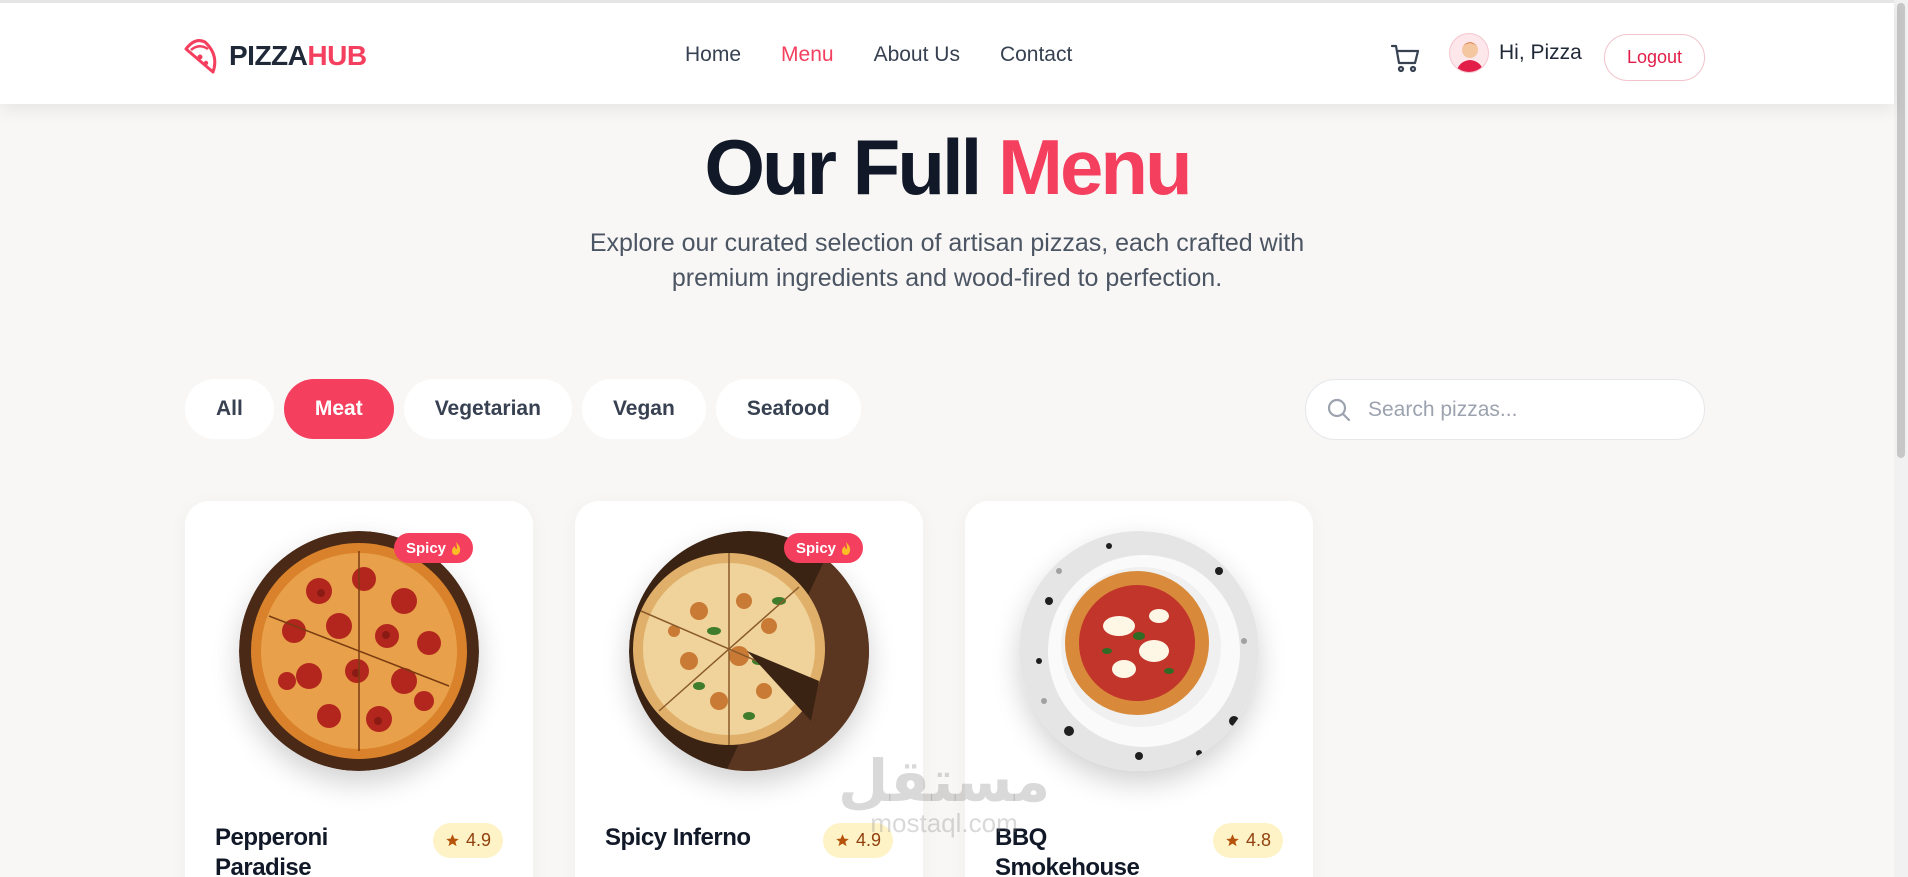 This screenshot has width=1908, height=877. Describe the element at coordinates (1528, 409) in the screenshot. I see `search-input` at that location.